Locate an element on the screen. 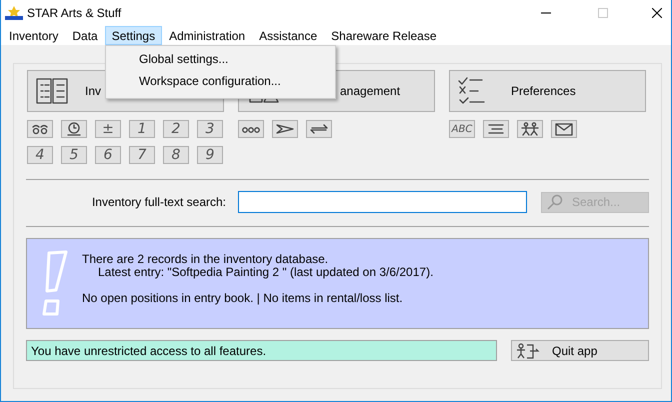  info-text: Latest entry: "Softpedia Painting 2 " (last updated on 3/6/2017). is located at coordinates (265, 272).